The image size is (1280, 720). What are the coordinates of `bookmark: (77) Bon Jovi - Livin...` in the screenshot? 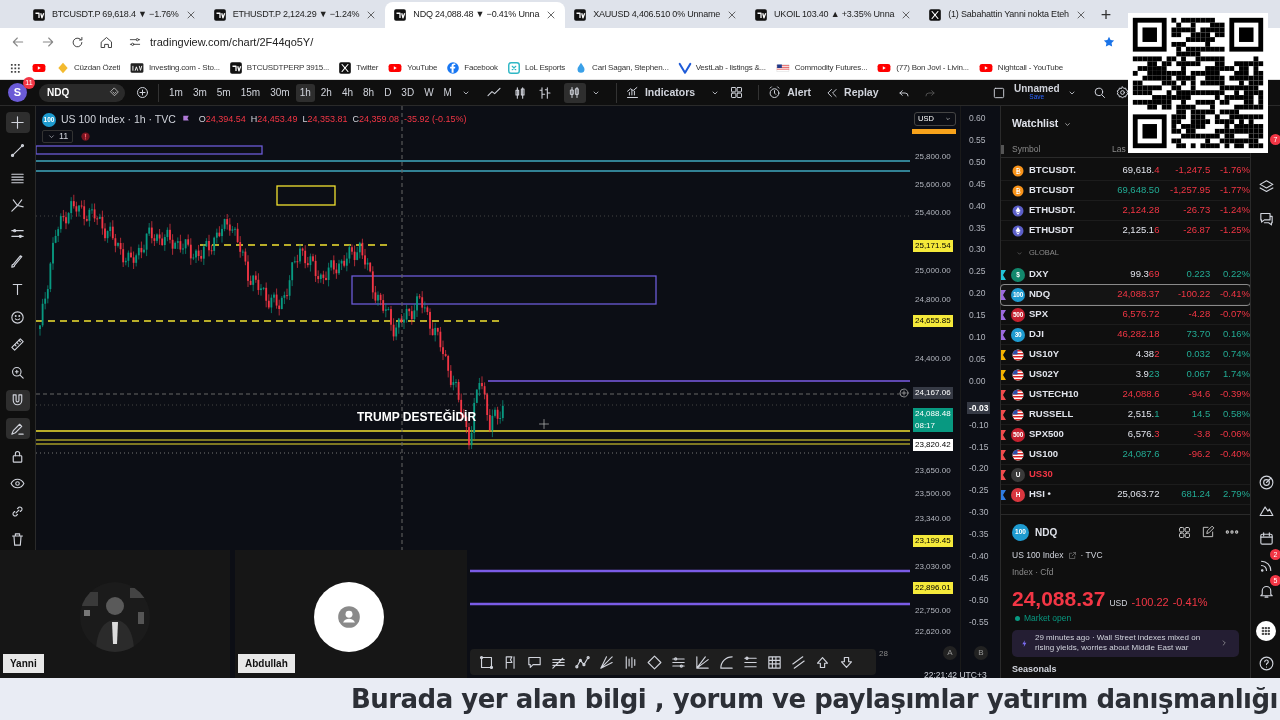 It's located at (922, 67).